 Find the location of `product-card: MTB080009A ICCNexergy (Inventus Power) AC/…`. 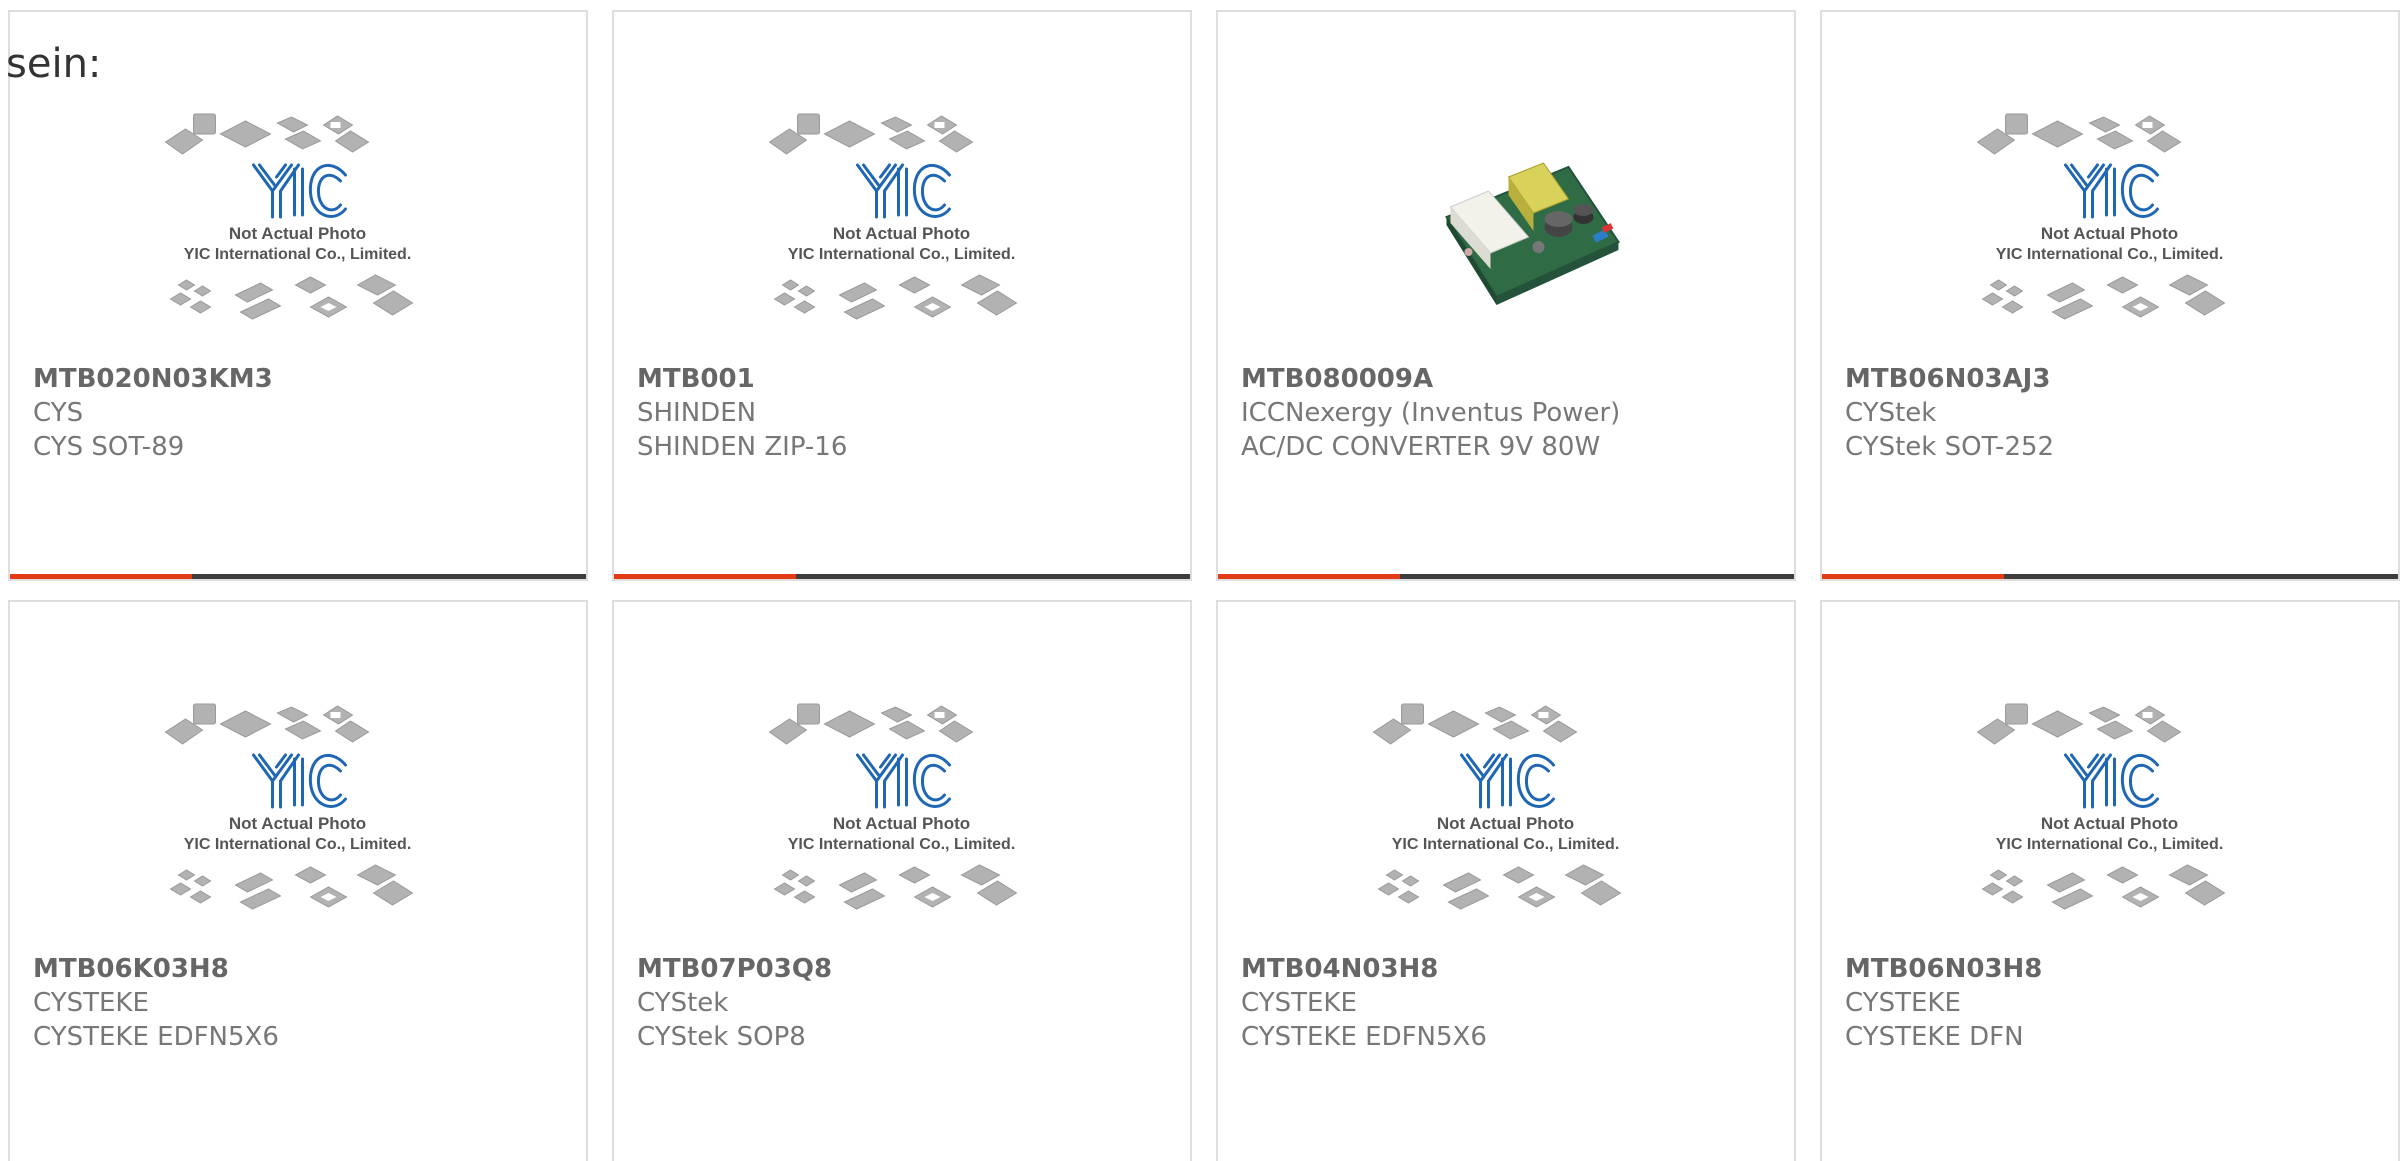

product-card: MTB080009A ICCNexergy (Inventus Power) AC/… is located at coordinates (1506, 295).